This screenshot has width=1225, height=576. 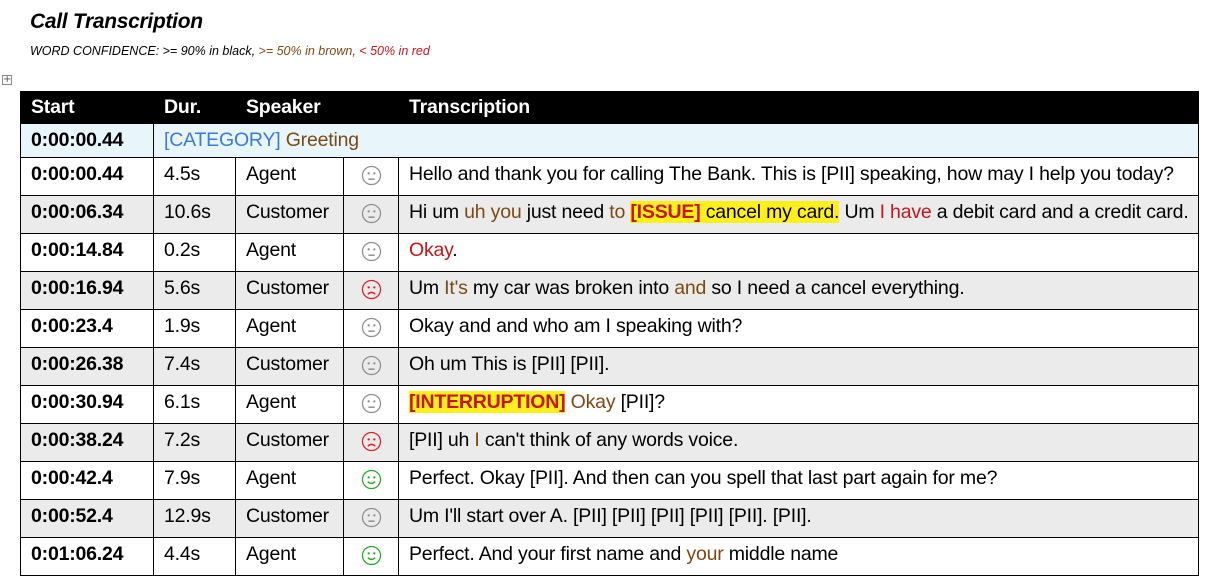 What do you see at coordinates (322, 140) in the screenshot?
I see `category-name: Greeting` at bounding box center [322, 140].